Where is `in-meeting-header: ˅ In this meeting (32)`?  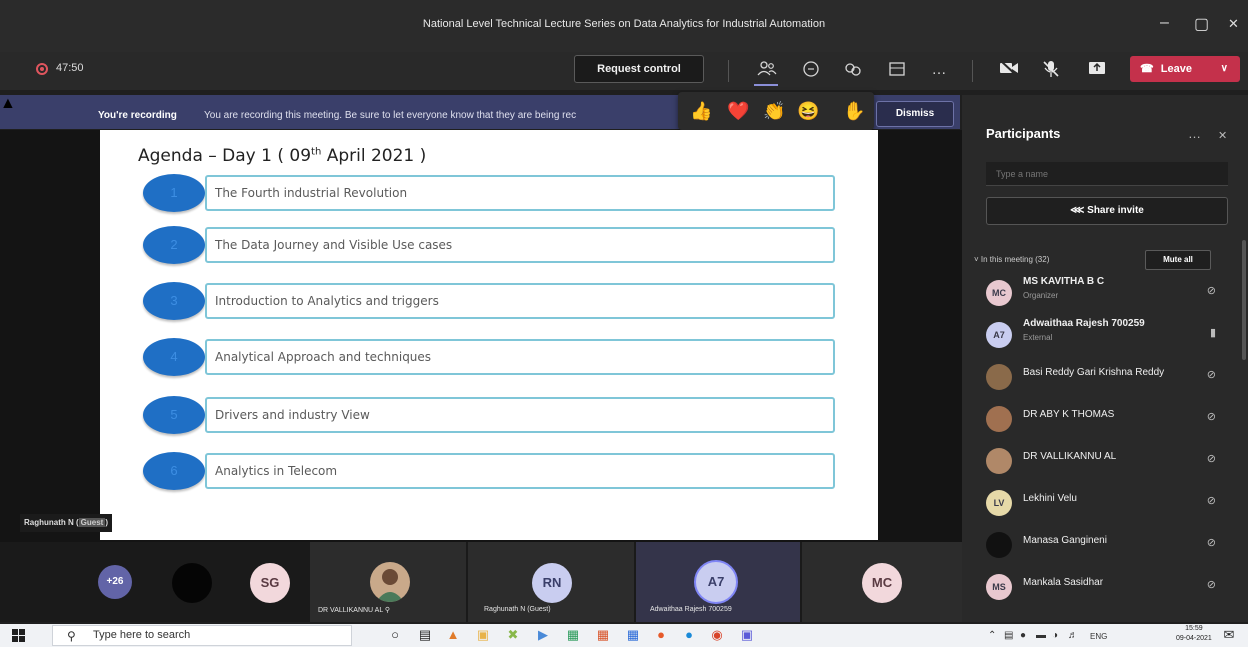 in-meeting-header: ˅ In this meeting (32) is located at coordinates (1011, 259).